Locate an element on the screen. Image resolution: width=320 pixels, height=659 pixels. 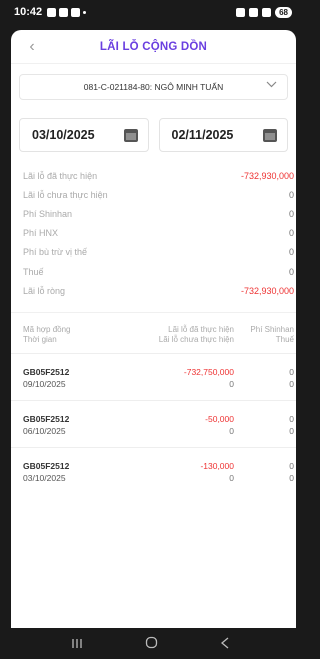
row-date: 03/10/2025 is located at coordinates (44, 478).